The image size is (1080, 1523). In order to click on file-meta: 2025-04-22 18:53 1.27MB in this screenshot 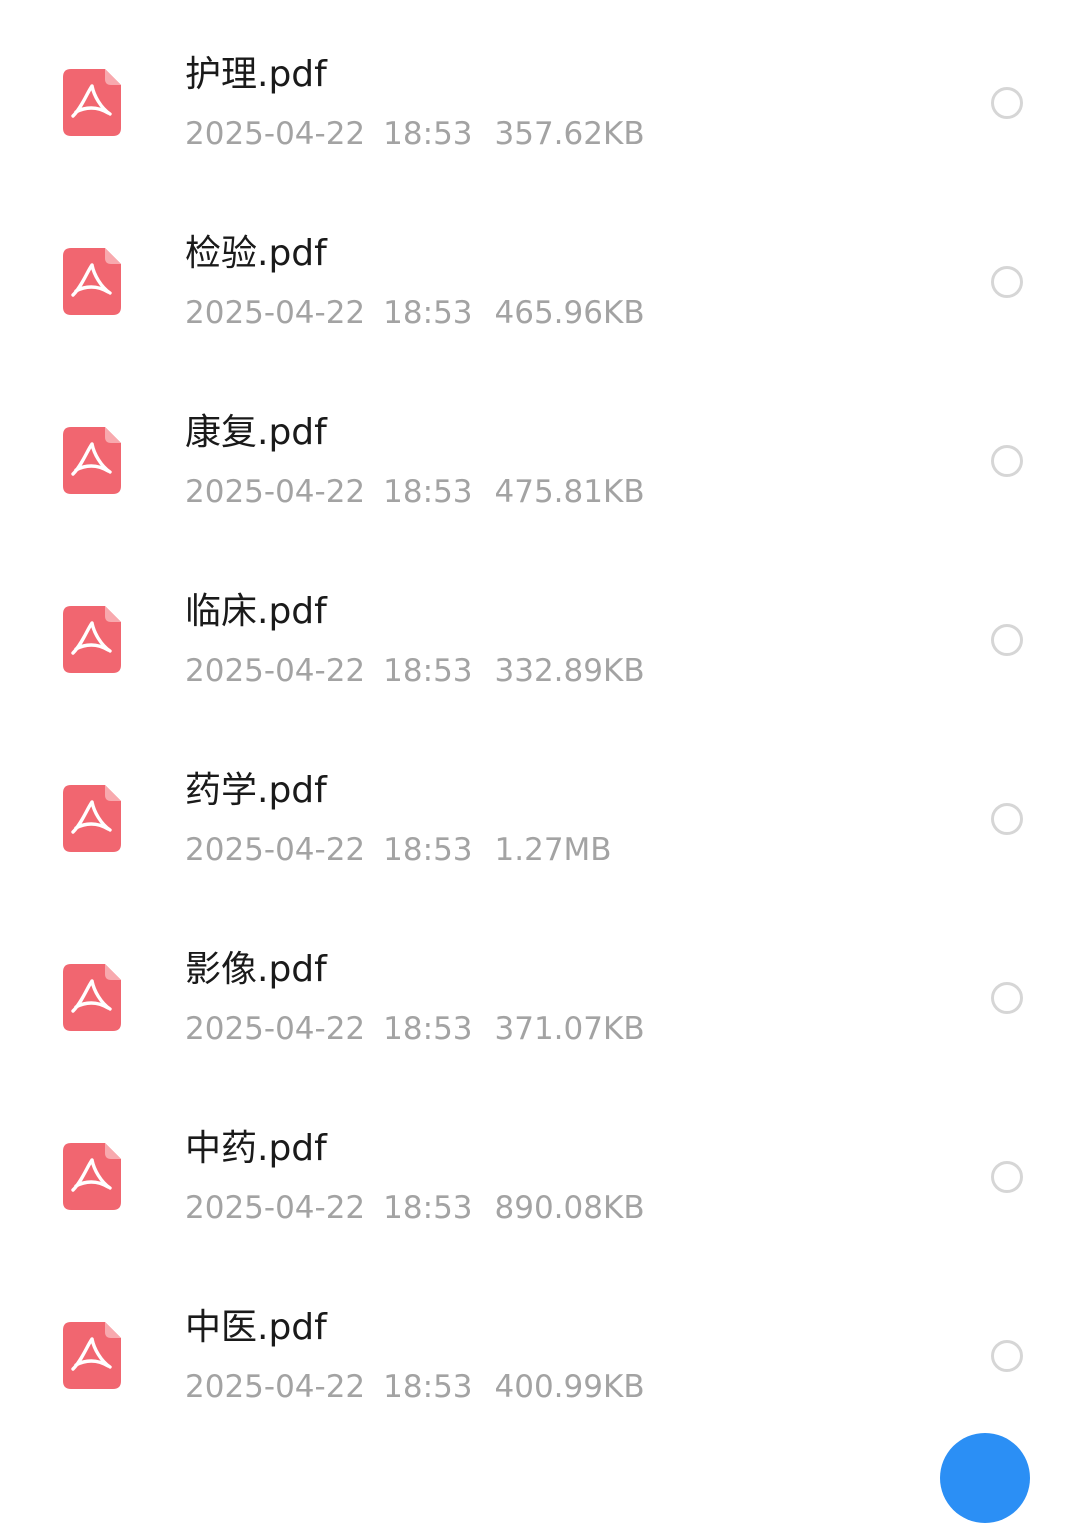, I will do `click(398, 850)`.